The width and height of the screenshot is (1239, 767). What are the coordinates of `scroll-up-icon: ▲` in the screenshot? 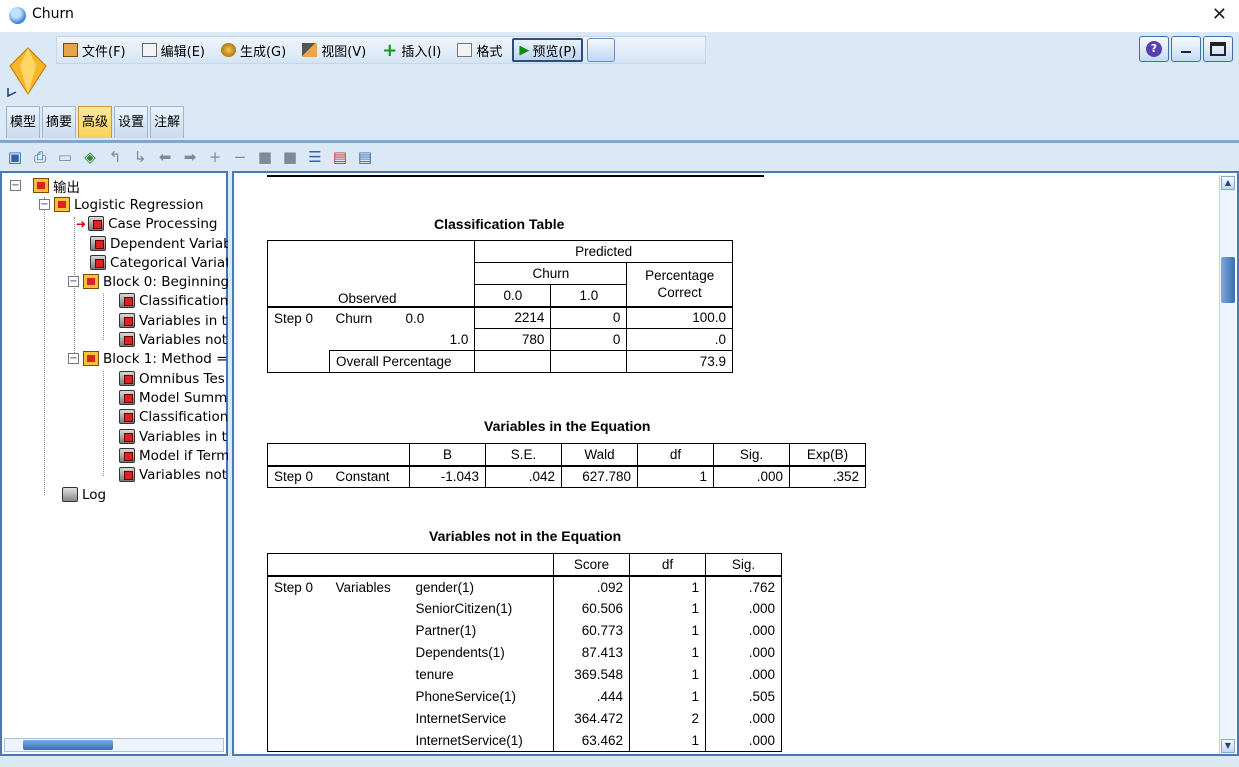 It's located at (1228, 183).